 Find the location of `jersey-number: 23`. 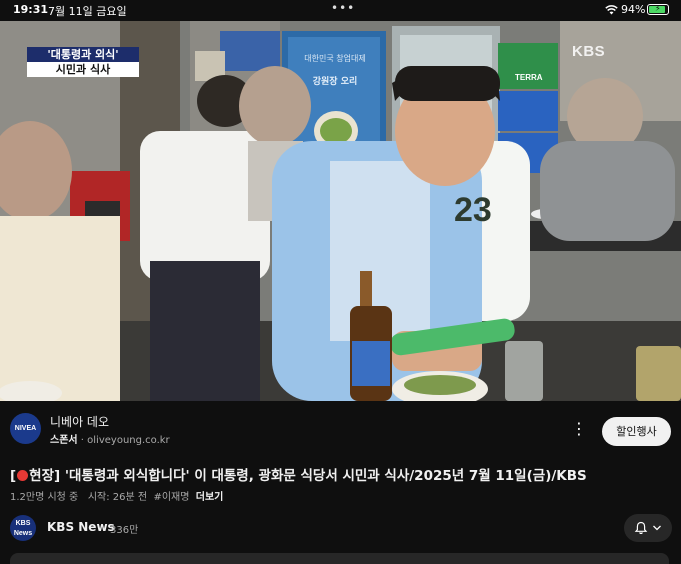

jersey-number: 23 is located at coordinates (473, 210).